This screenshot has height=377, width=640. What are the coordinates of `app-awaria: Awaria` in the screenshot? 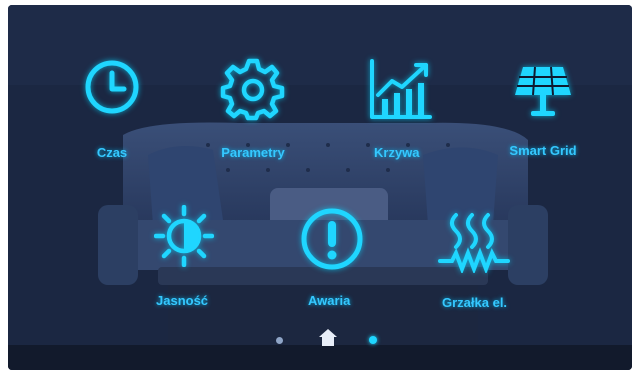 It's located at (332, 257).